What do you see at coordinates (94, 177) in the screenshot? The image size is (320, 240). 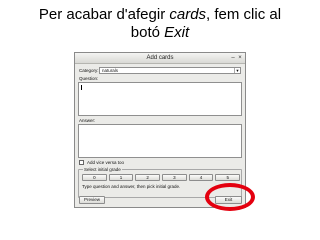 I see `grade-0-button: 0` at bounding box center [94, 177].